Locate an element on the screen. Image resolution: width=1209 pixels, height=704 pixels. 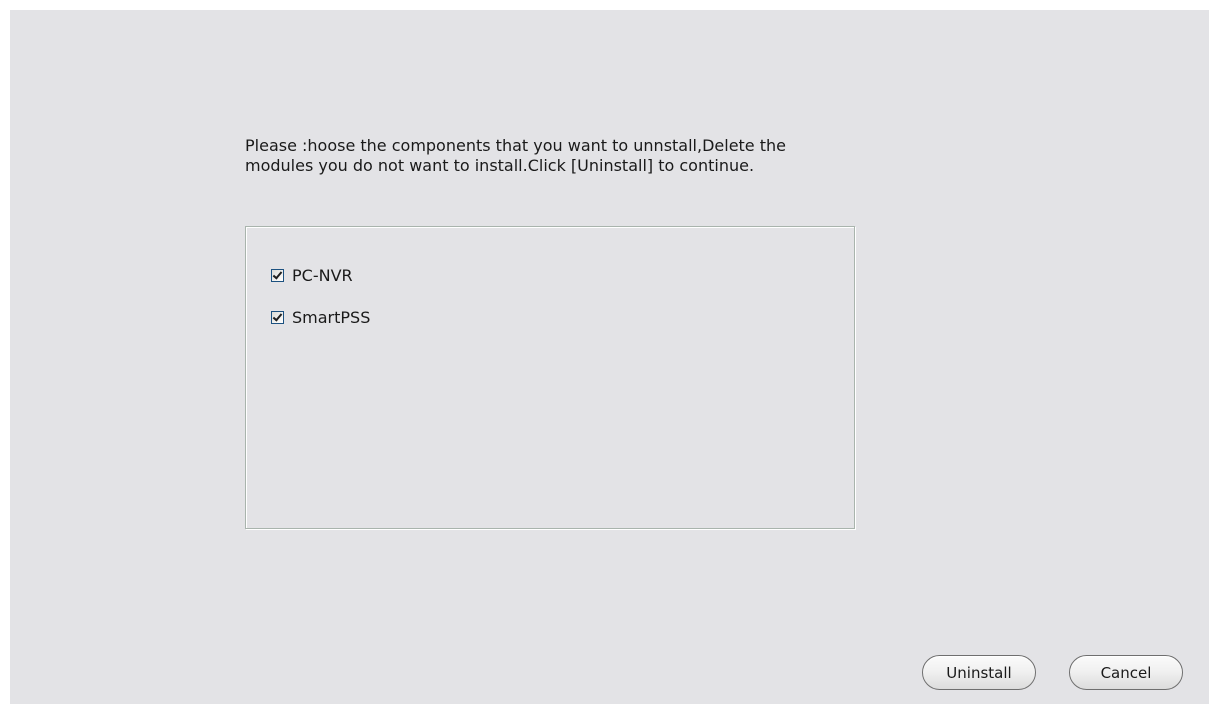
component-item-smartpss: SmartPSS is located at coordinates (320, 317).